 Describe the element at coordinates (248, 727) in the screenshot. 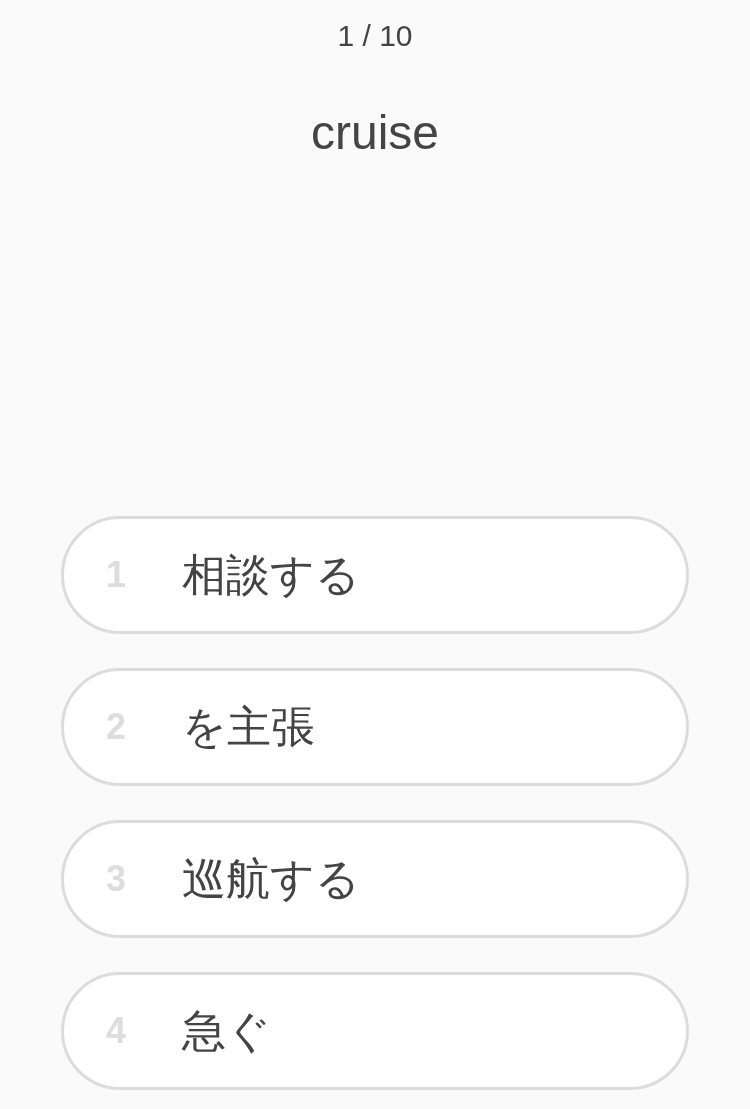

I see `option-label: を主張` at that location.